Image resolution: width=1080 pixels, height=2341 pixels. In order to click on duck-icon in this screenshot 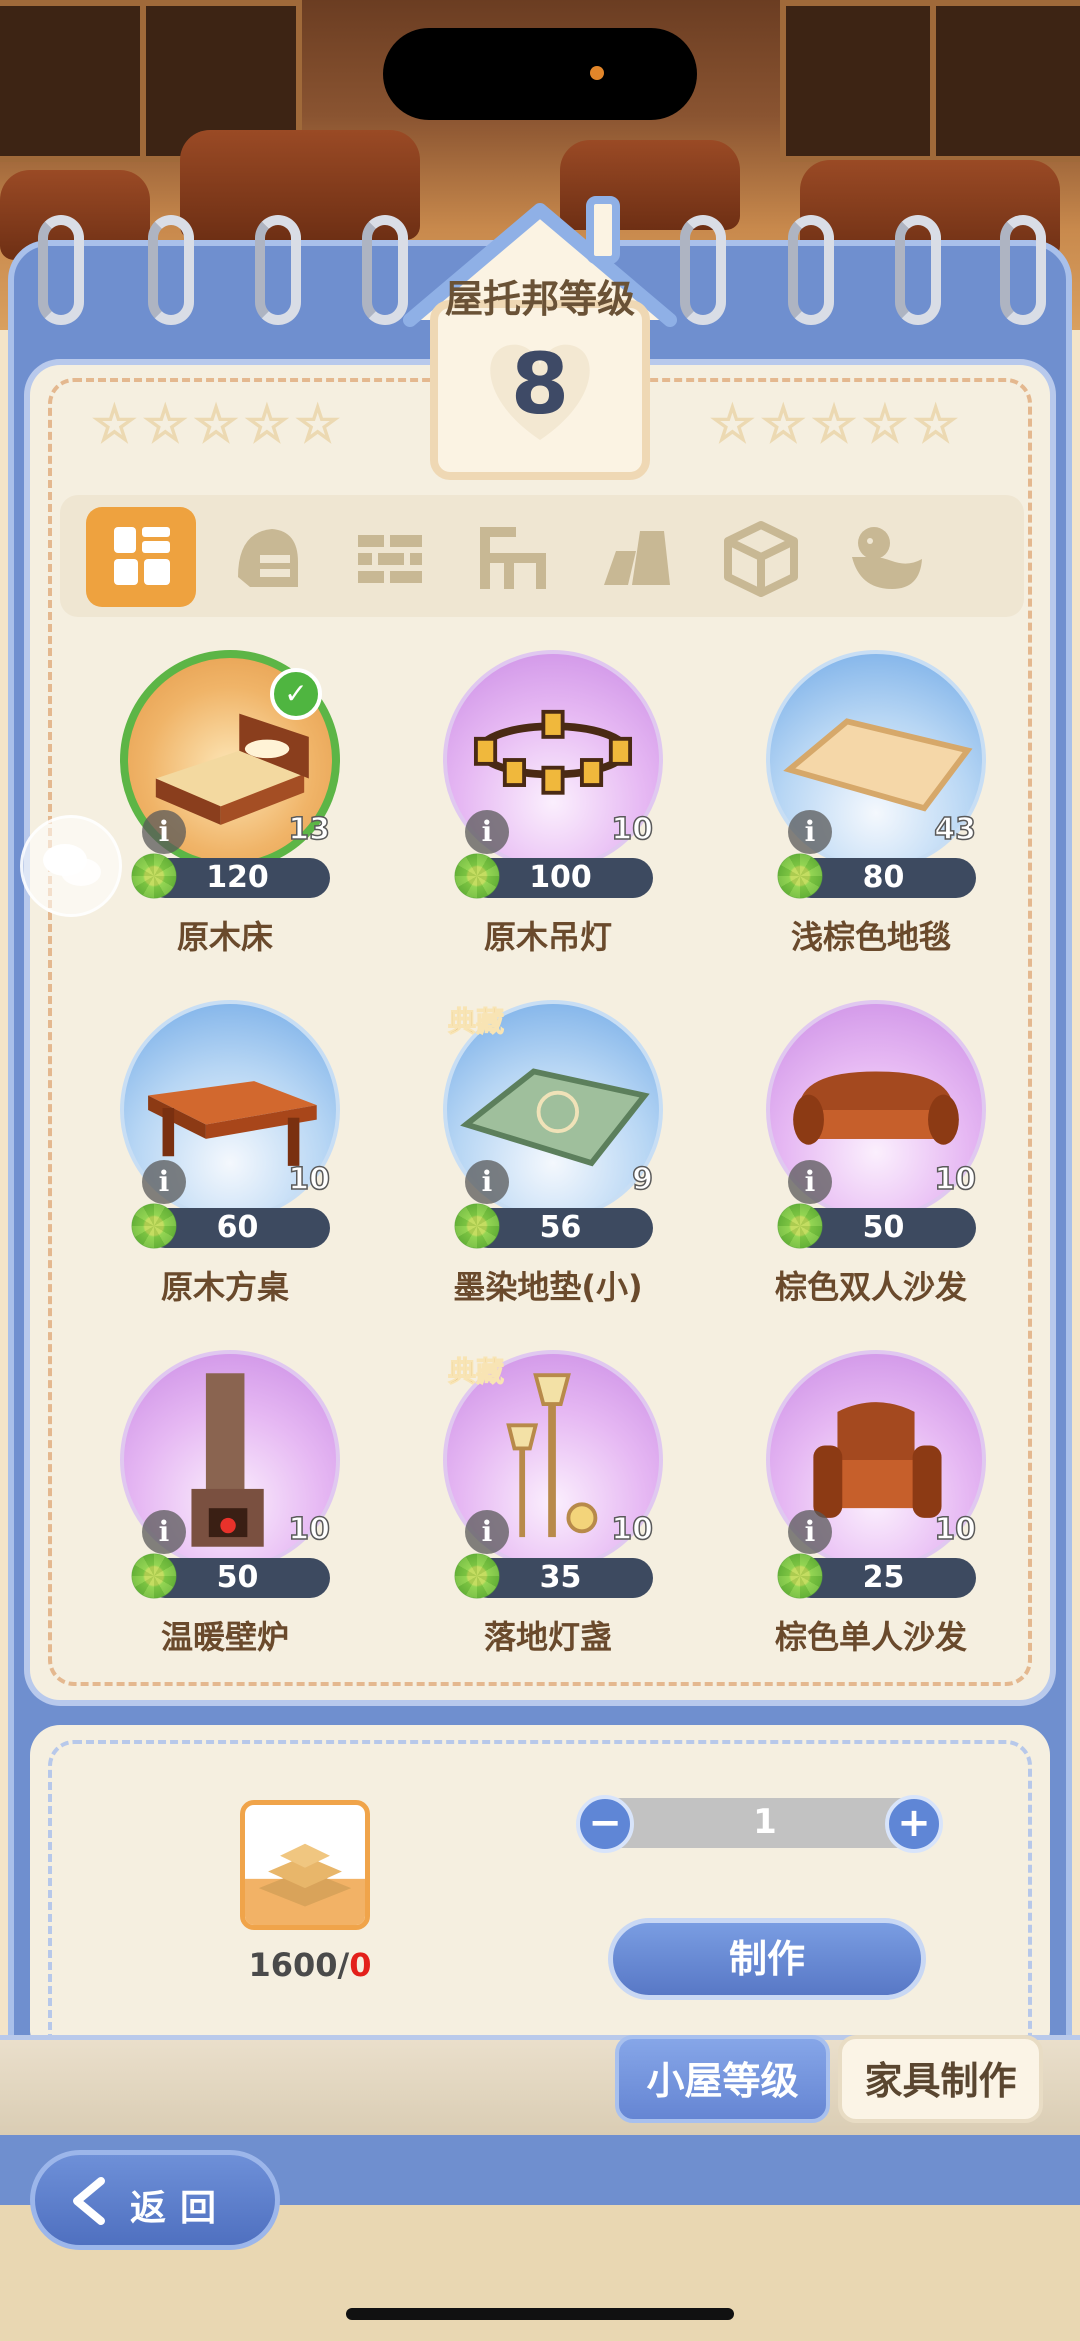, I will do `click(887, 558)`.